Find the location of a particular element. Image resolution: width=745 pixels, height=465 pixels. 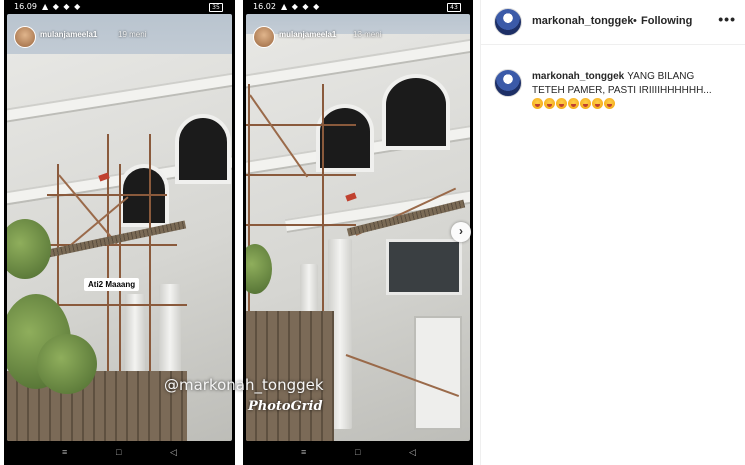

emoji-row is located at coordinates (574, 103).